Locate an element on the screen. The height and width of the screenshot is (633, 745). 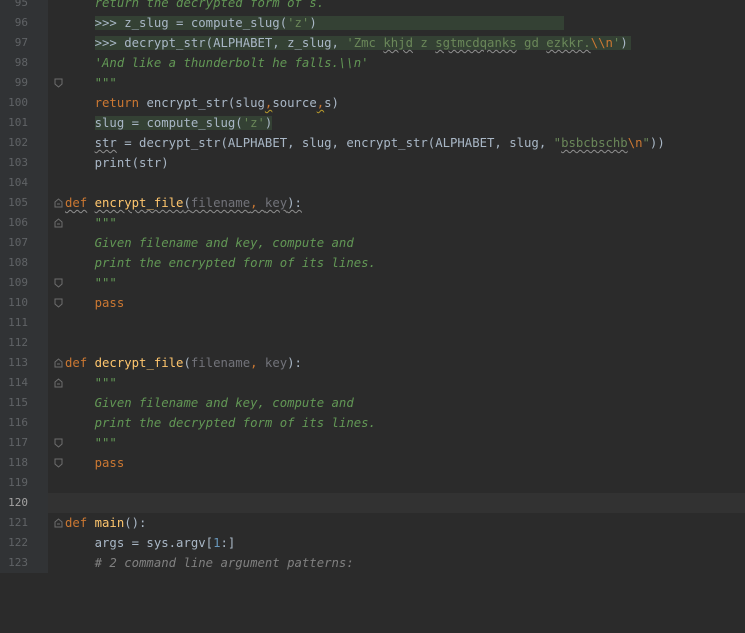
doctest-highlight: >>> z_slug = compute_slug('z') is located at coordinates (329, 23).